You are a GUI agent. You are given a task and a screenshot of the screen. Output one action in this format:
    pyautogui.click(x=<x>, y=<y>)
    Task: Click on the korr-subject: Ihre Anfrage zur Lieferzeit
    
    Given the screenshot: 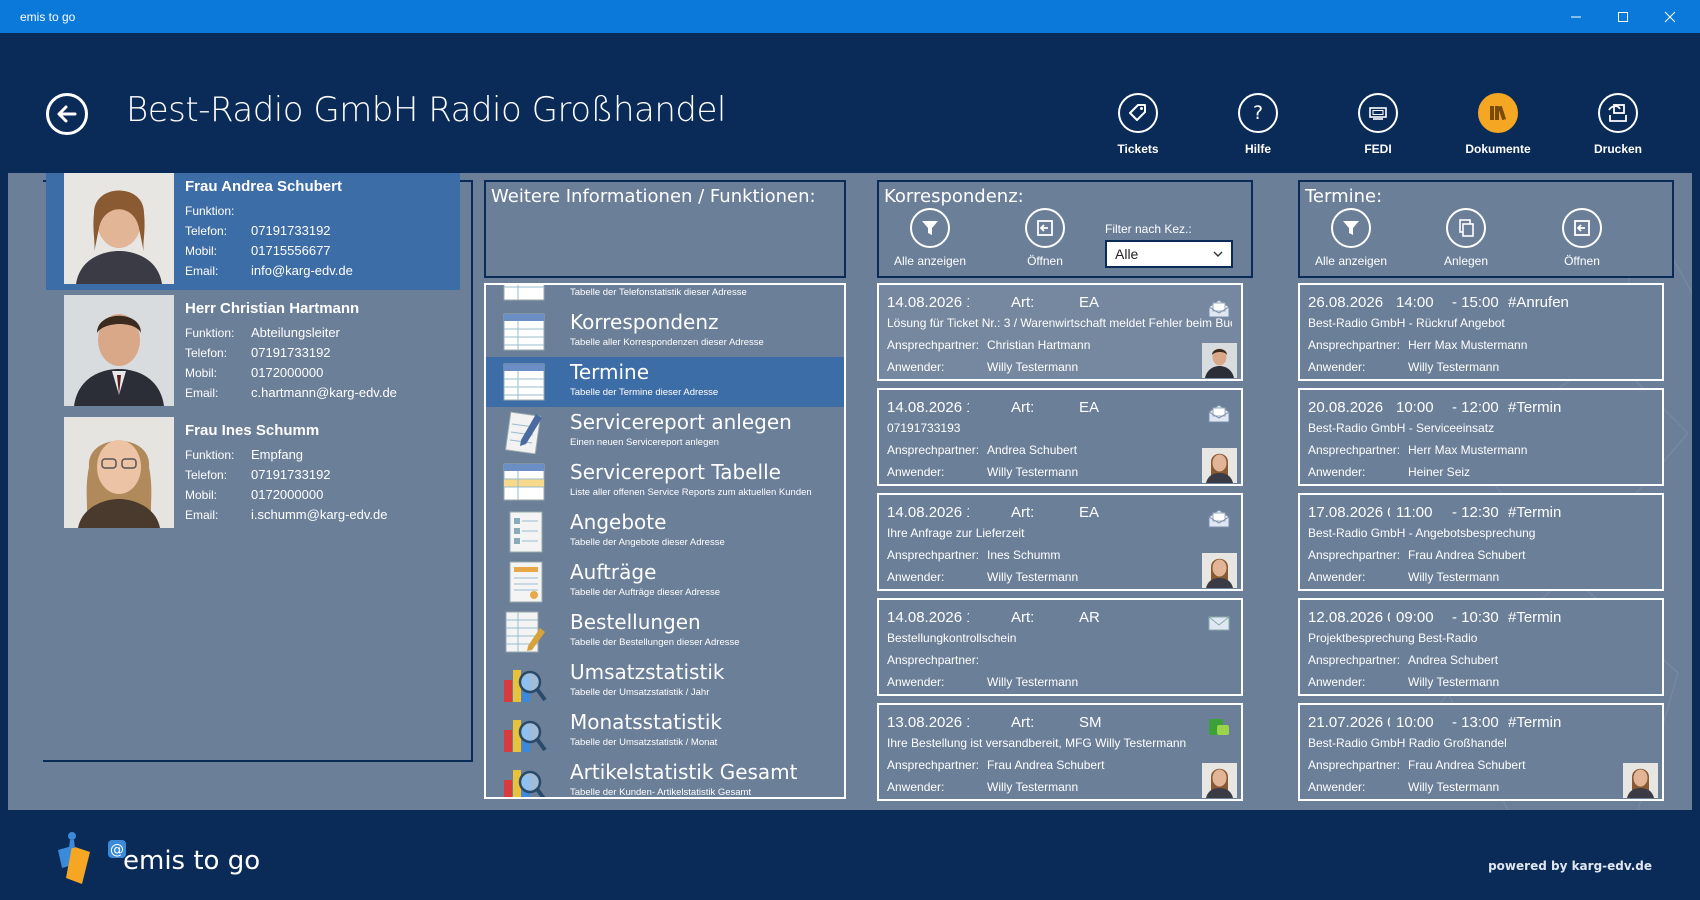 What is the action you would take?
    pyautogui.click(x=956, y=533)
    